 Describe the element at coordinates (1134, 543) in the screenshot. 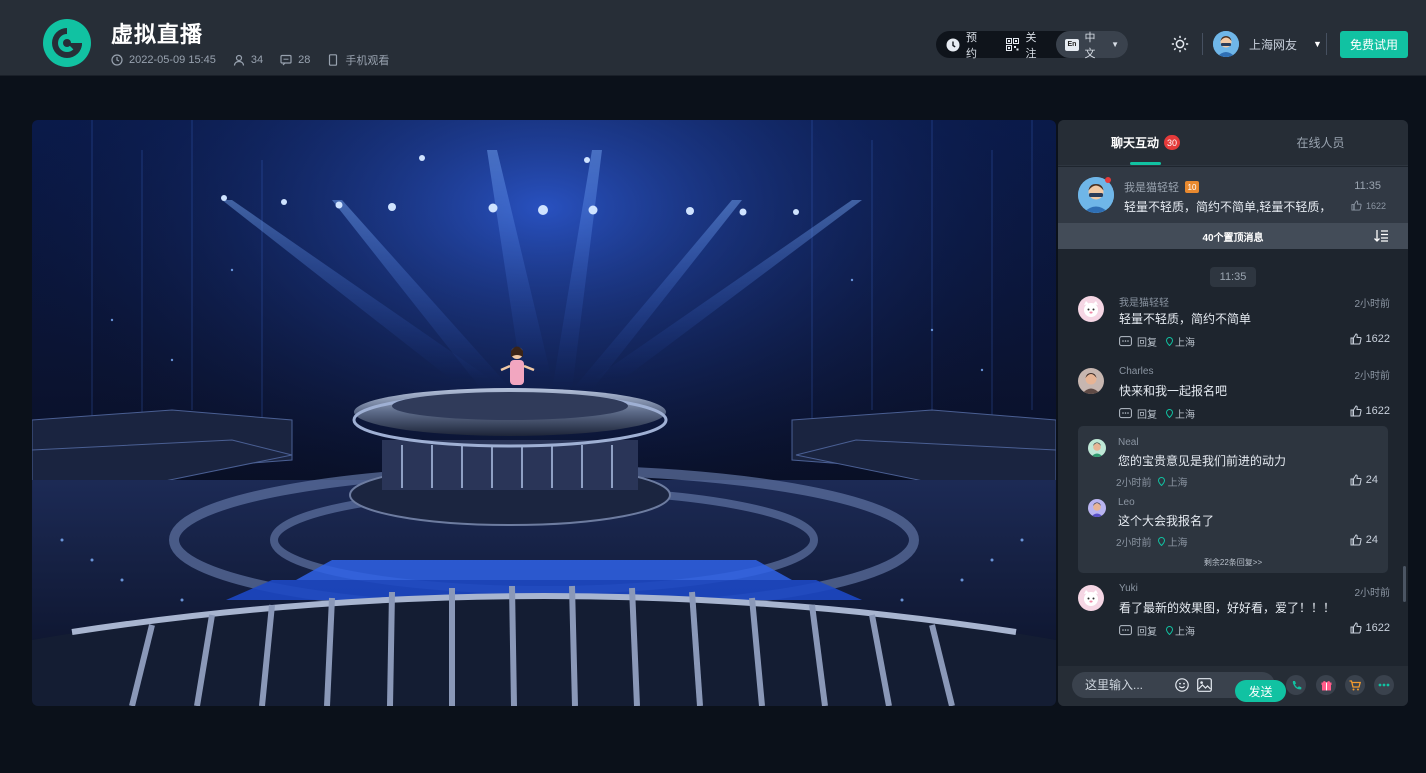

I see `reply-time: 2小时前` at that location.